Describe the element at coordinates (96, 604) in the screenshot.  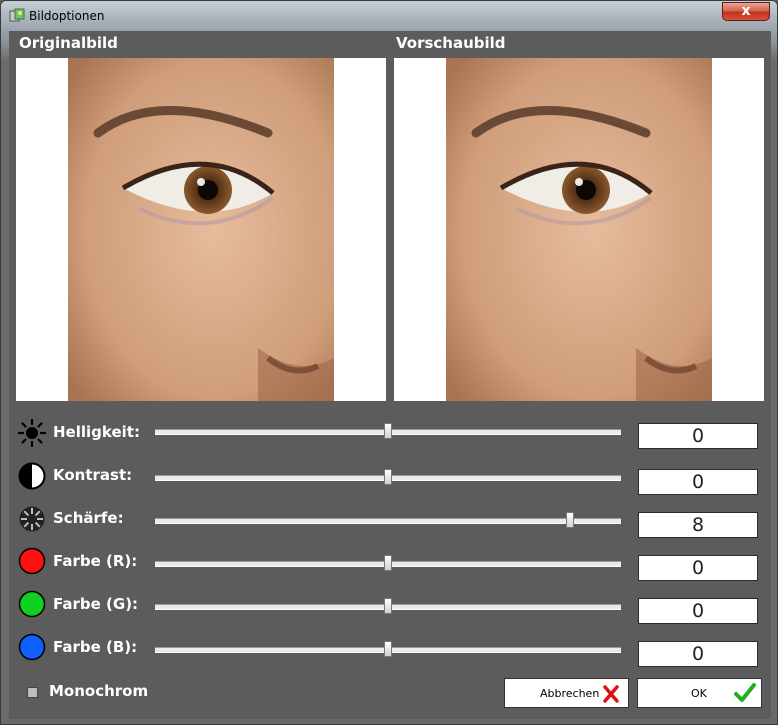
I see `color-green-label: Farbe (G):` at that location.